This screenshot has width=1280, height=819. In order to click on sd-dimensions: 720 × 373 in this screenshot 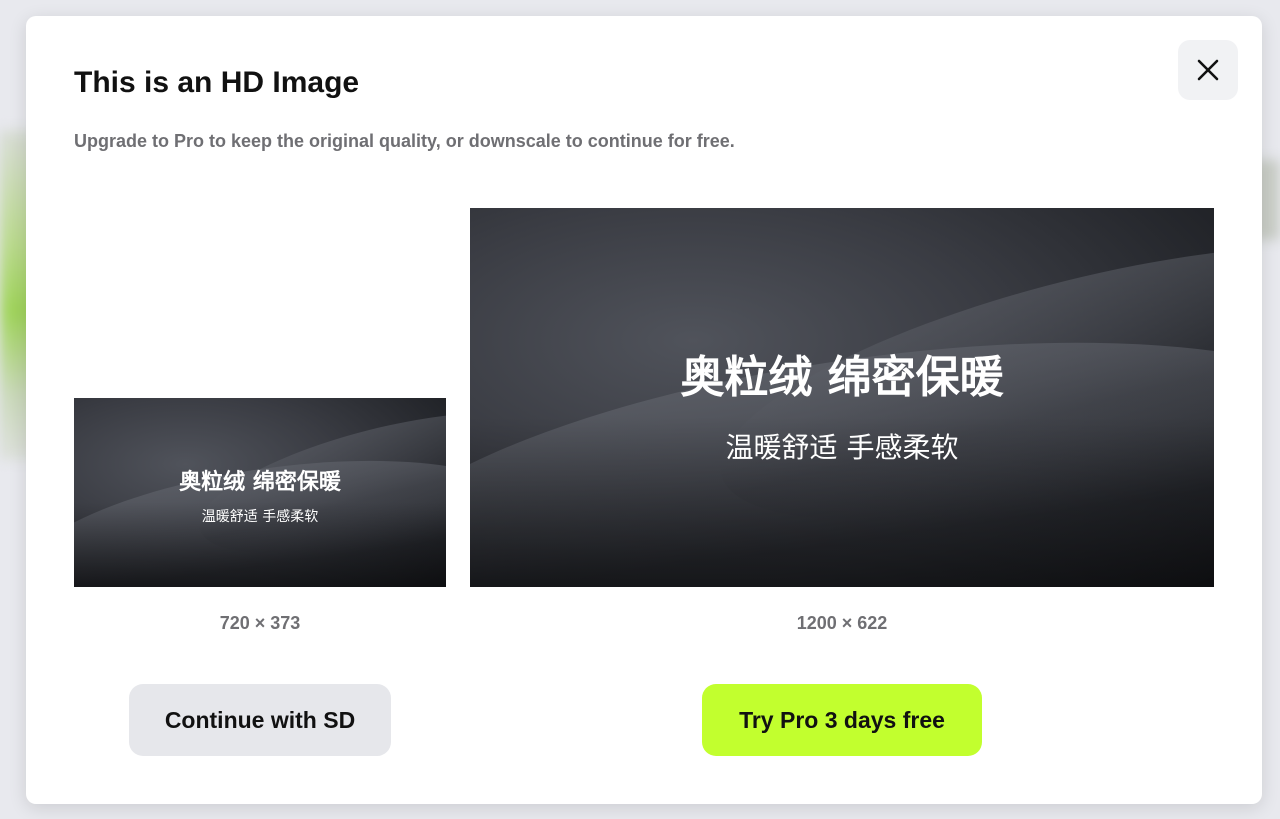, I will do `click(260, 623)`.